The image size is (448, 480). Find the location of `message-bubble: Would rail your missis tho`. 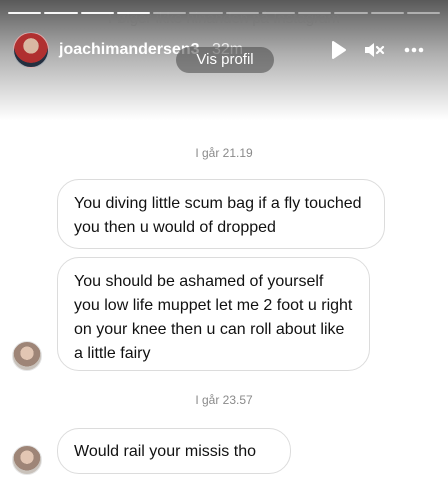

message-bubble: Would rail your missis tho is located at coordinates (174, 451).